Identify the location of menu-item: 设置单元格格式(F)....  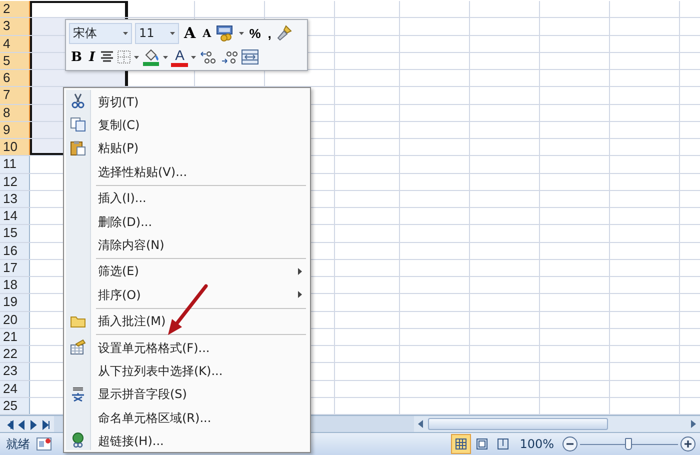
(187, 348).